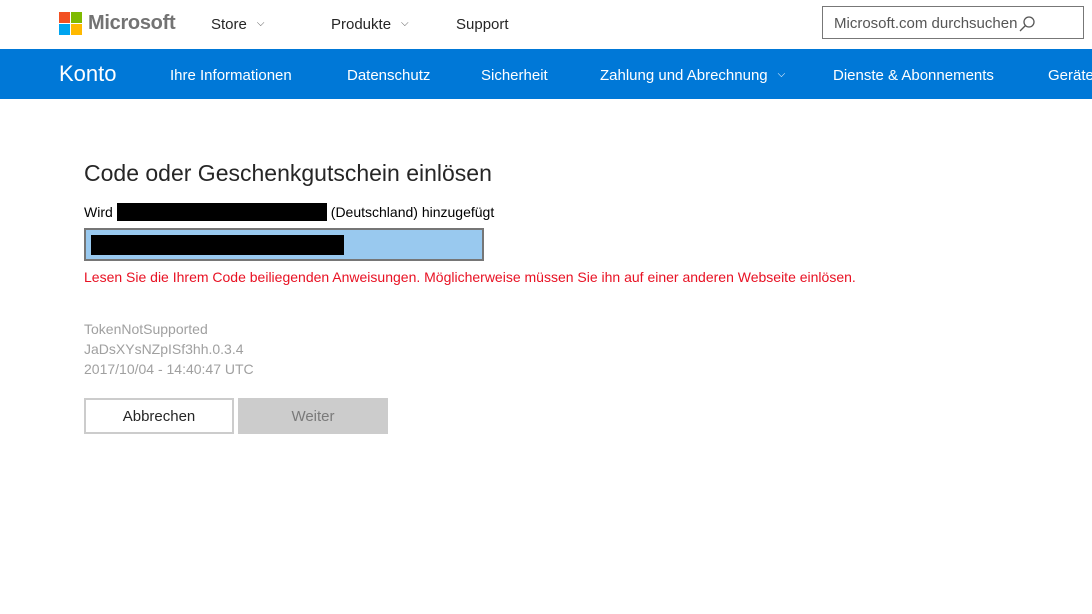 The image size is (1092, 614). What do you see at coordinates (313, 416) in the screenshot?
I see `next-button: Weiter` at bounding box center [313, 416].